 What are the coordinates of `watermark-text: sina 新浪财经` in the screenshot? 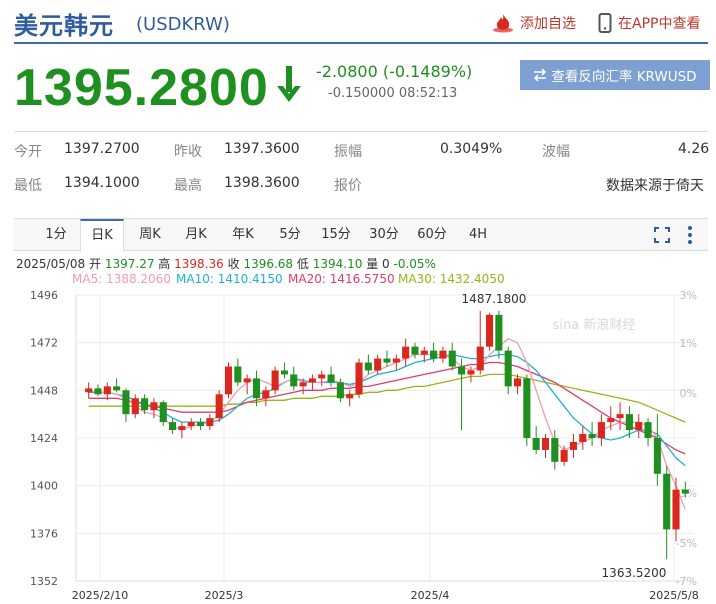 It's located at (594, 325).